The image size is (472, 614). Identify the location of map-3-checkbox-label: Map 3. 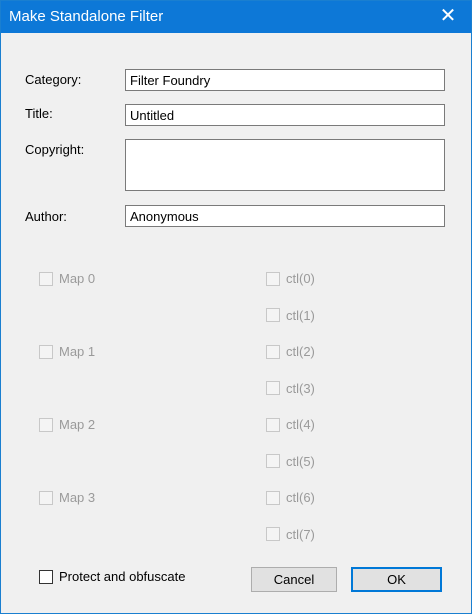
(77, 497).